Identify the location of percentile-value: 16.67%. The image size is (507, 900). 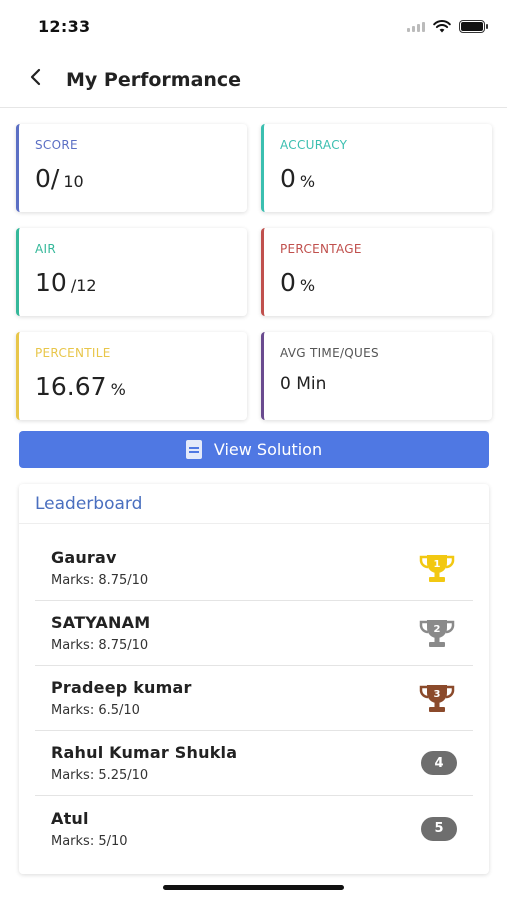
(80, 386).